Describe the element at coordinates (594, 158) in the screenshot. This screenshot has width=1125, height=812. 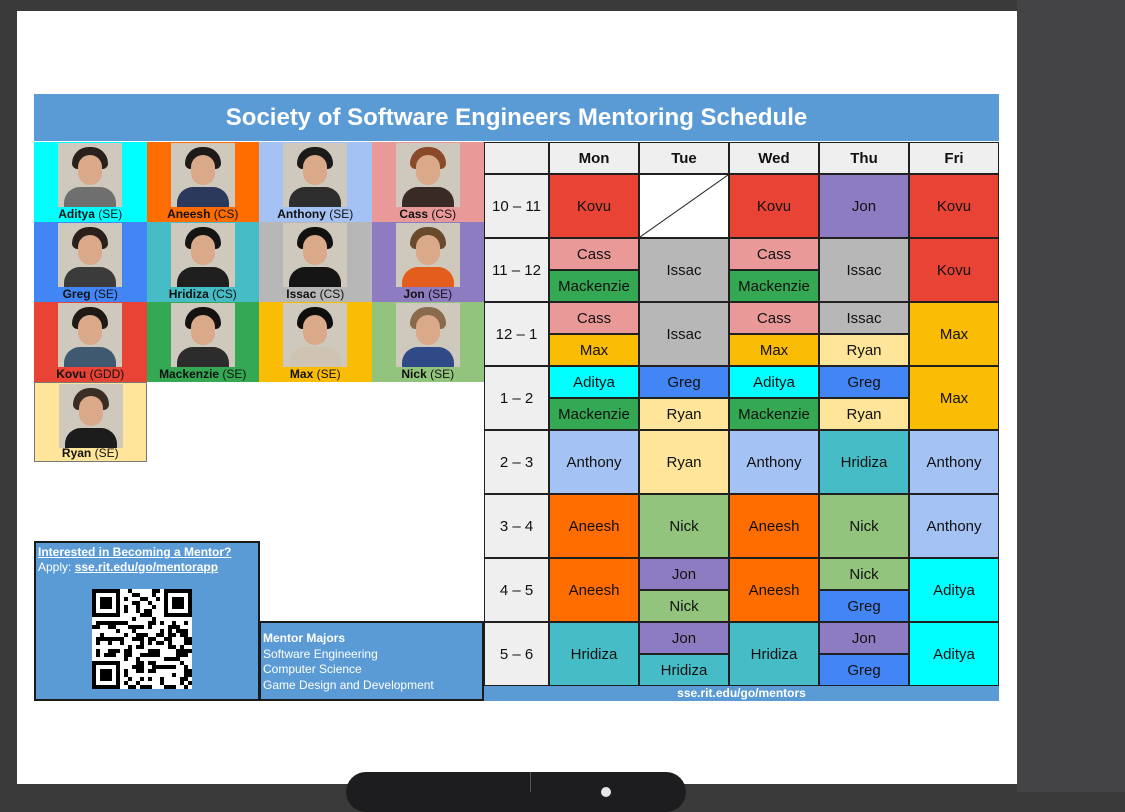
I see `day-header-mon: Mon` at that location.